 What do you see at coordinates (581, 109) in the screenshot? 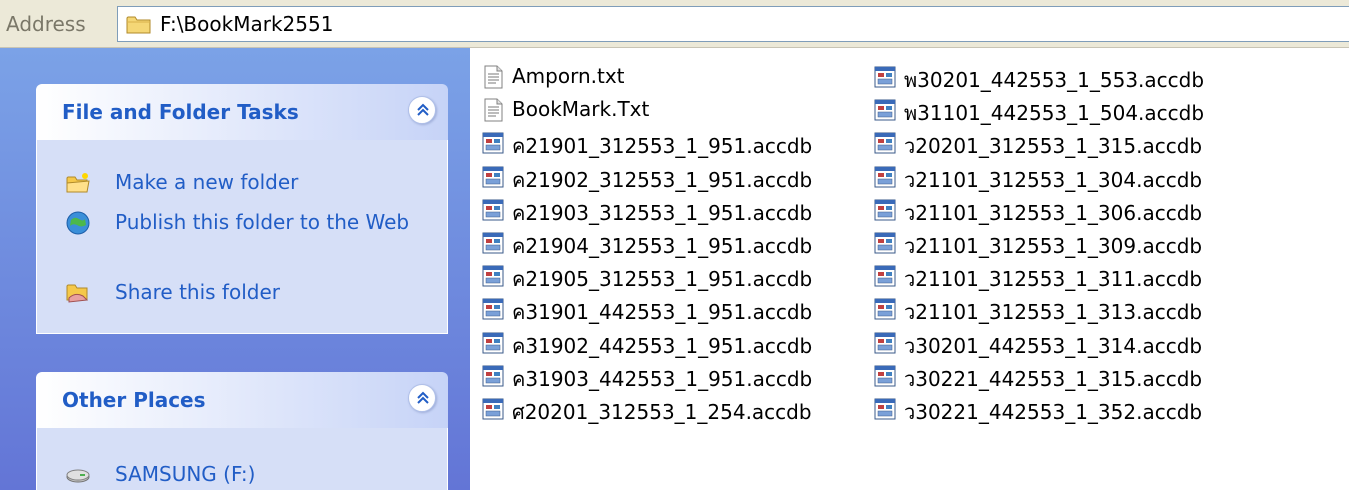
I see `file-name: BookMark.Txt` at bounding box center [581, 109].